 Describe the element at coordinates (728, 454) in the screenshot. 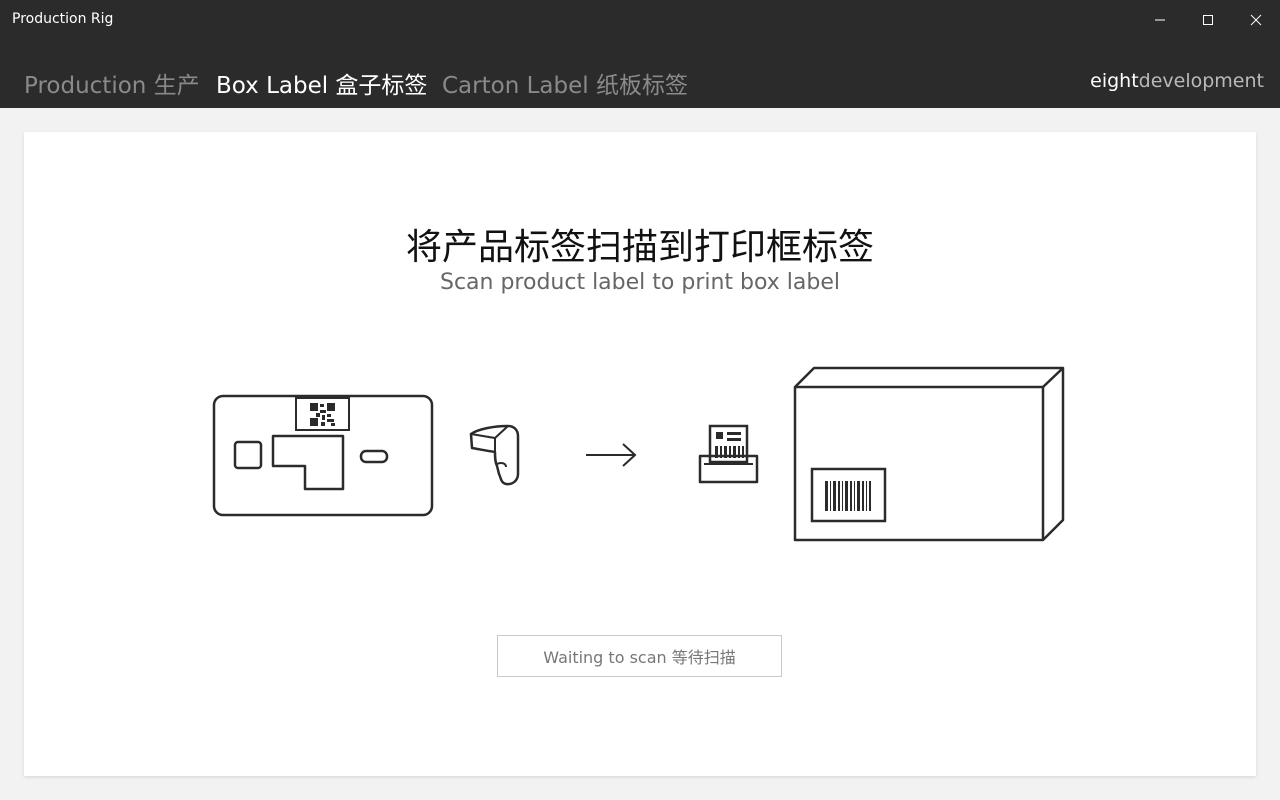

I see `label-printer-icon` at that location.